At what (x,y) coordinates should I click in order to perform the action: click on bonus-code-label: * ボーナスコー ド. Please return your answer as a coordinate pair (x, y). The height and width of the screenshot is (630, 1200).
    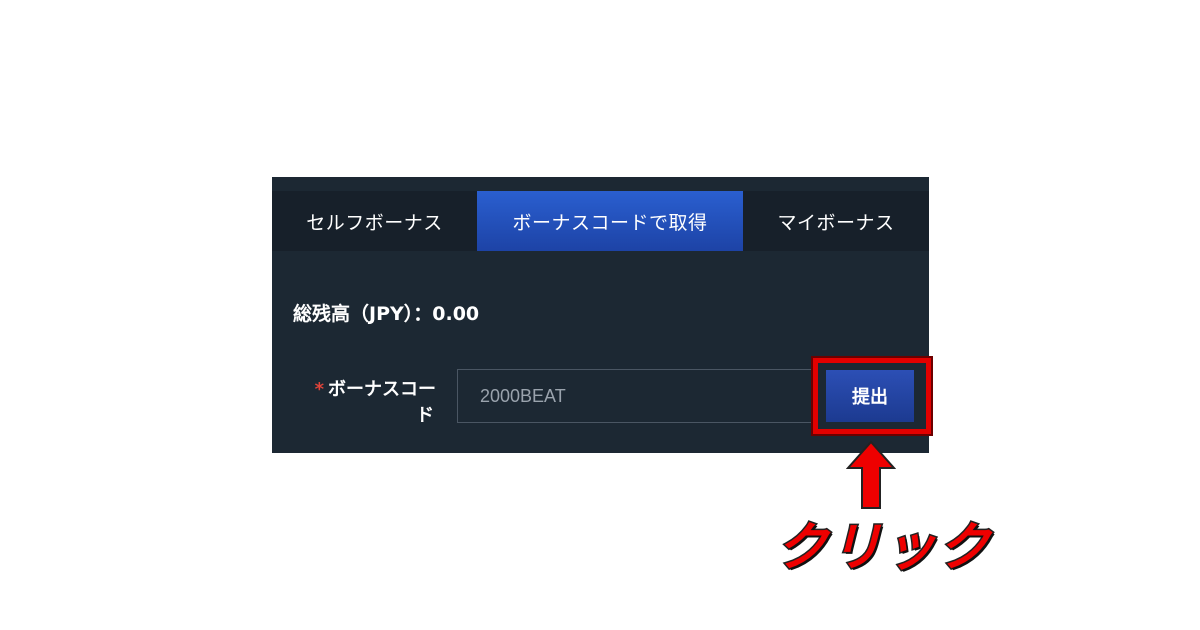
    Looking at the image, I should click on (363, 403).